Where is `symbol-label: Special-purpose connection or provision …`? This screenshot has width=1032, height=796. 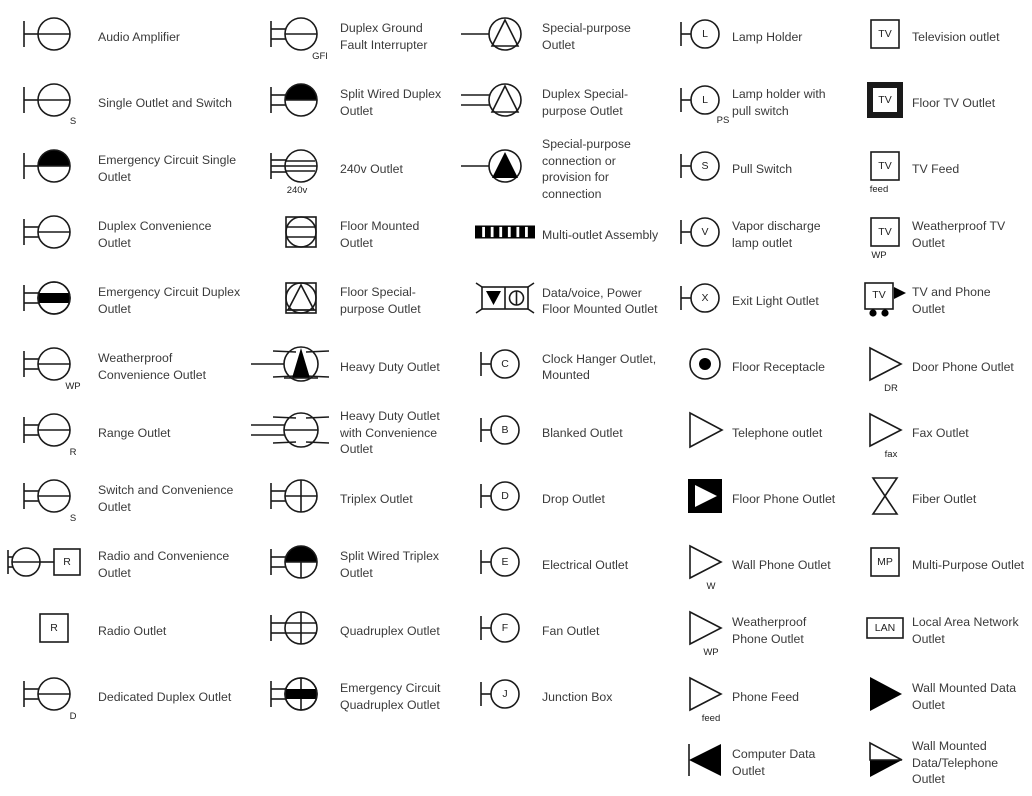 symbol-label: Special-purpose connection or provision … is located at coordinates (586, 169).